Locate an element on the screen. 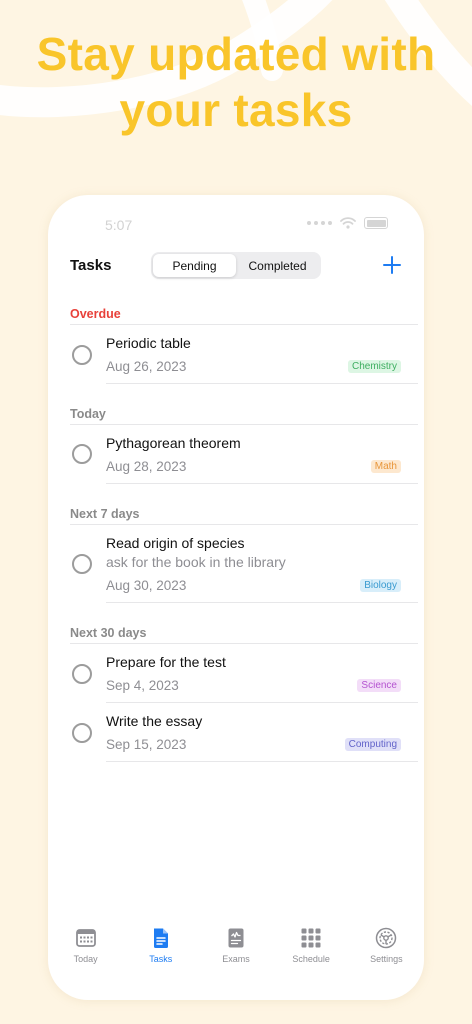 This screenshot has width=472, height=1024. task-date: Sep 4, 2023 is located at coordinates (142, 685).